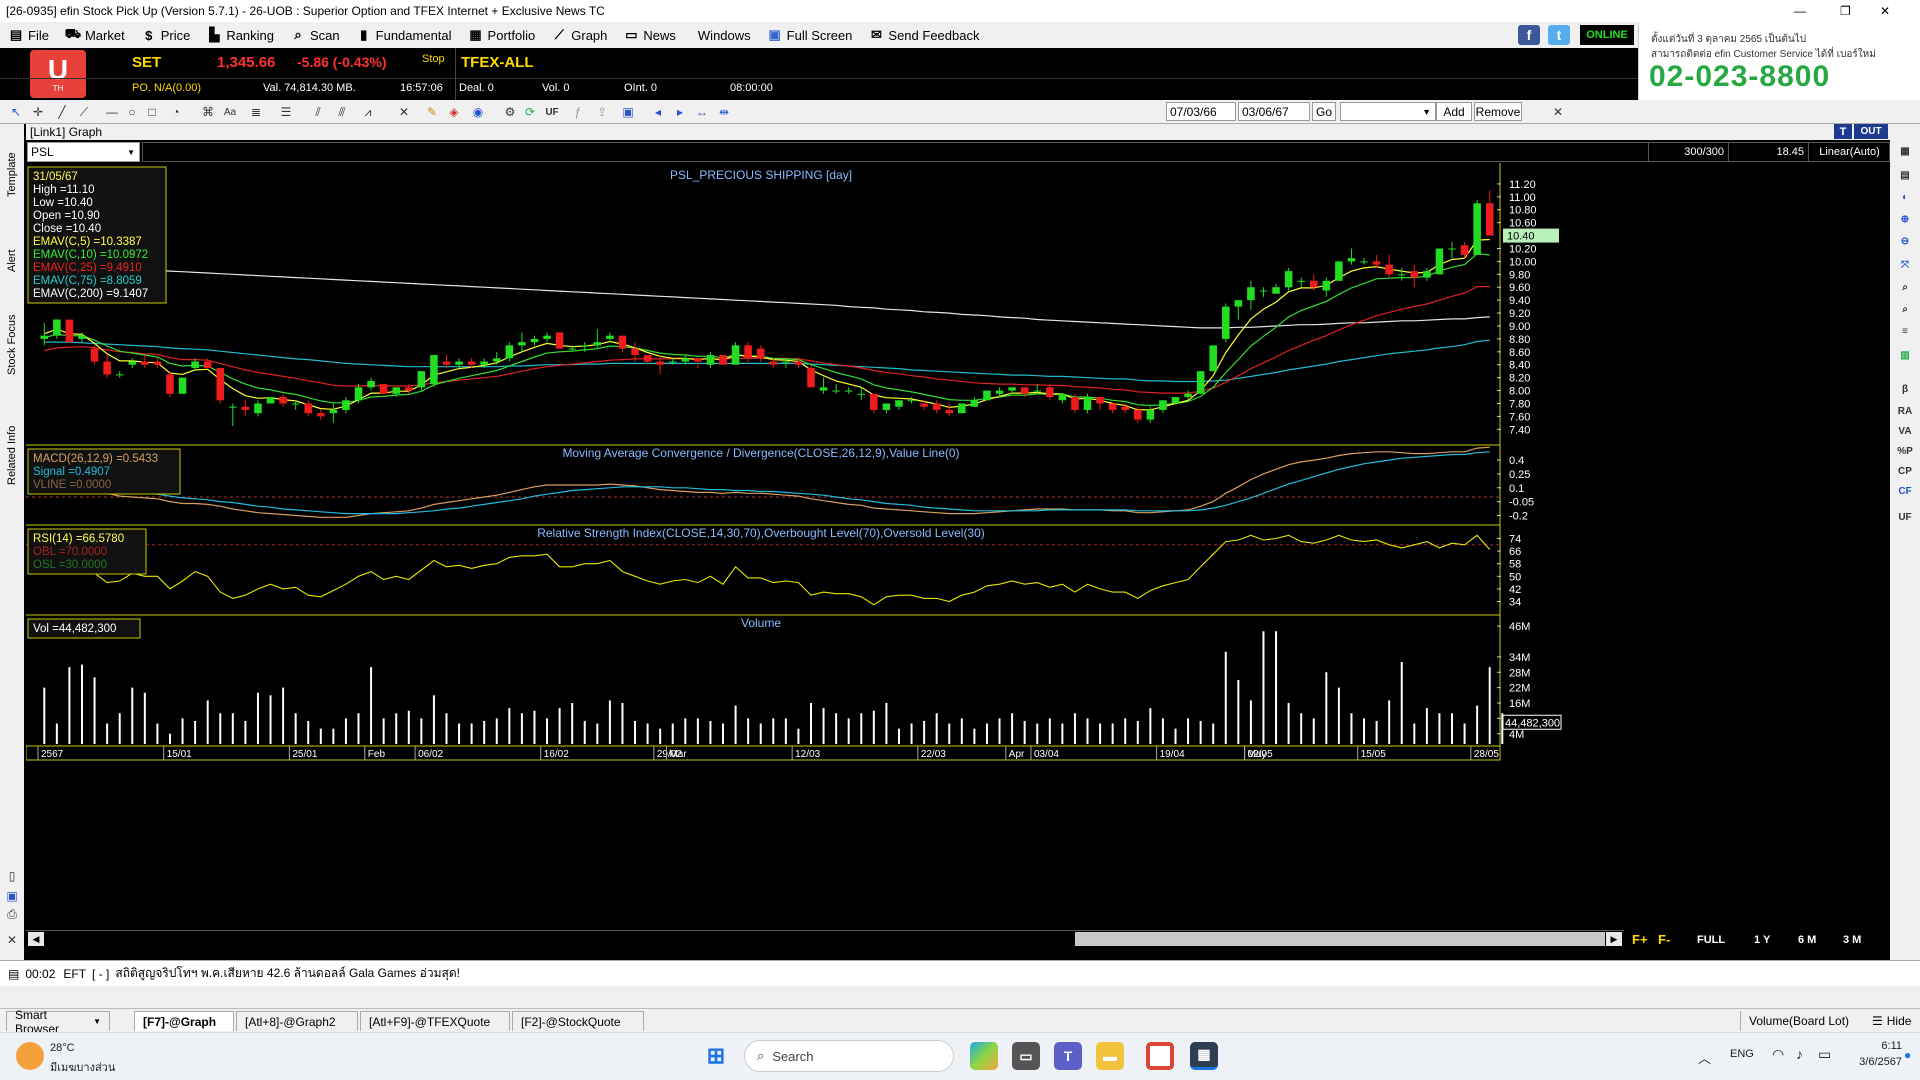 This screenshot has height=1080, width=1920. I want to click on tab-stock-quote: [F2]-@StockQuote, so click(578, 1021).